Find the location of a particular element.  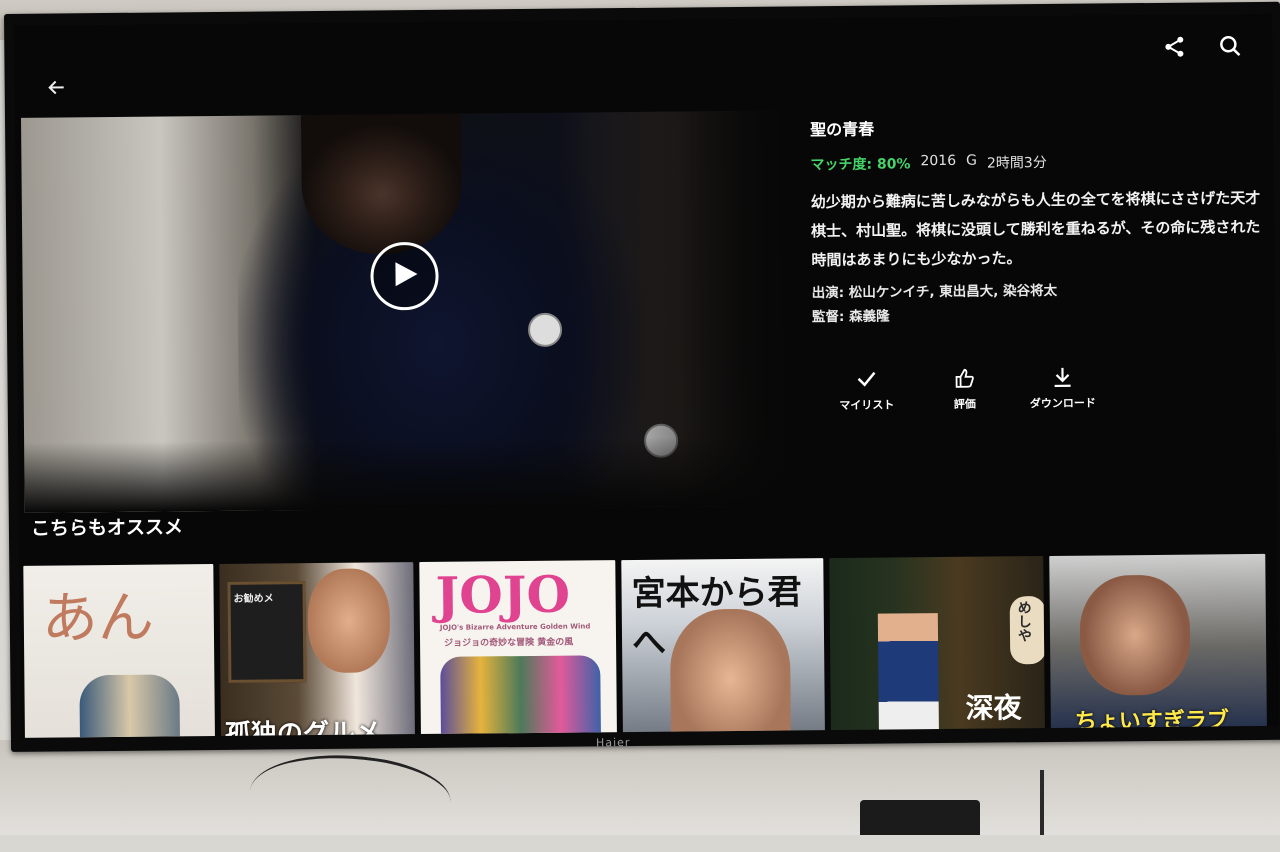

download-icon is located at coordinates (1062, 377).